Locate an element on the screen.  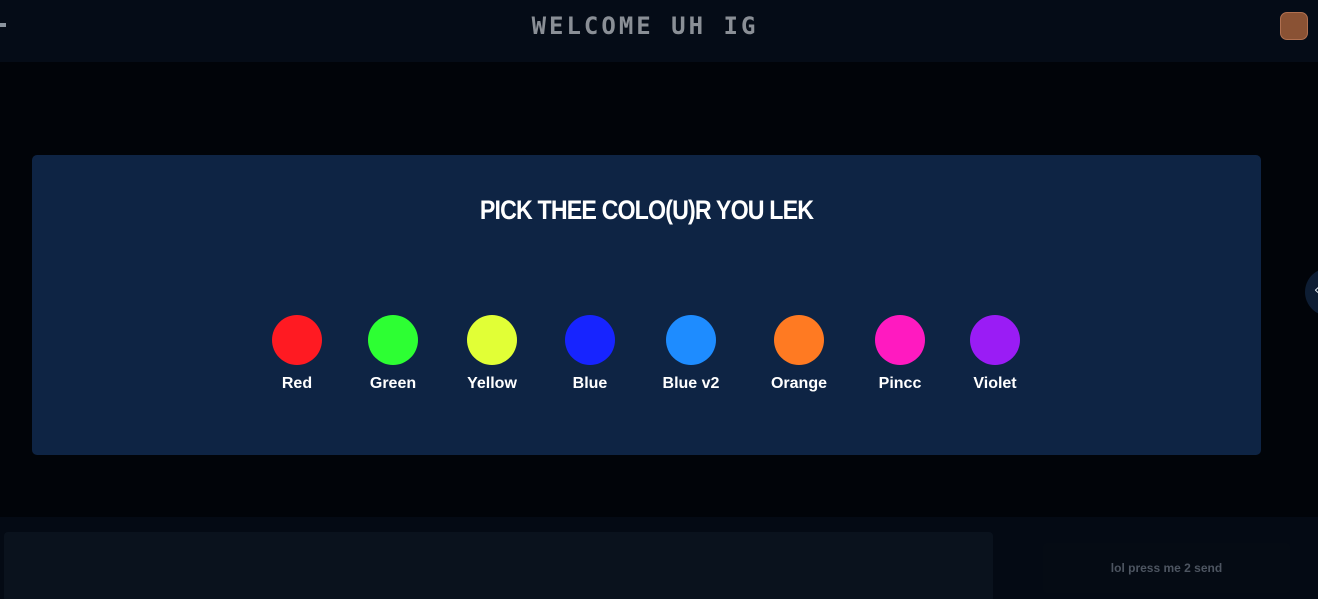
color-option-green: Green is located at coordinates (393, 354).